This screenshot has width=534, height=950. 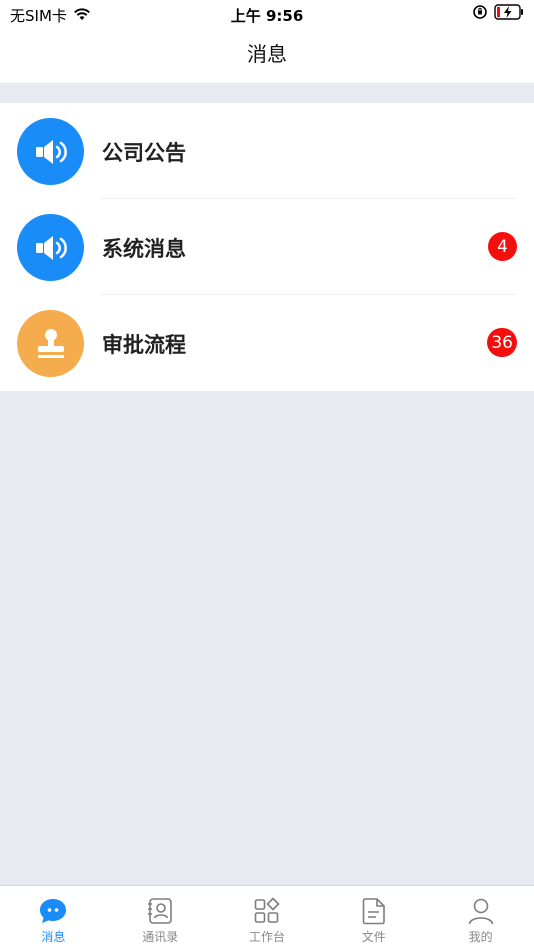 I want to click on message-item-system: 系统消息 4, so click(x=267, y=247).